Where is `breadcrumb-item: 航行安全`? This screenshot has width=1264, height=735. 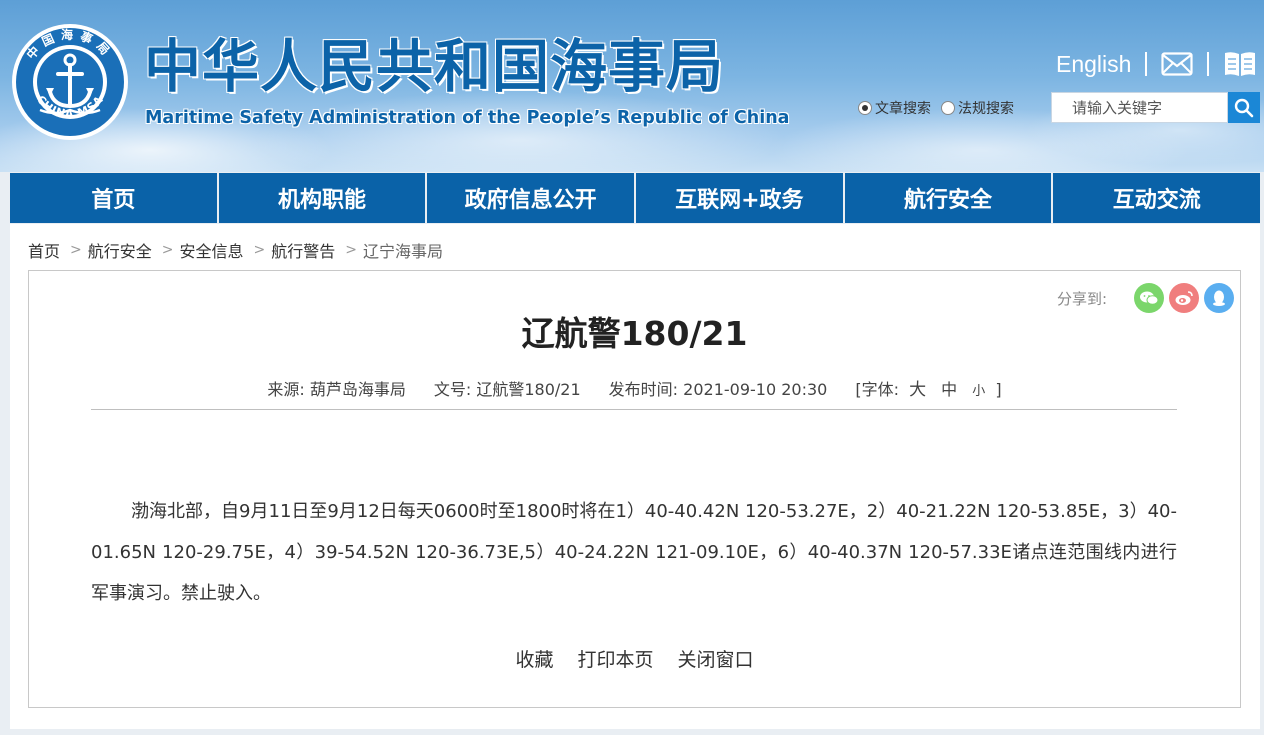
breadcrumb-item: 航行安全 is located at coordinates (120, 250).